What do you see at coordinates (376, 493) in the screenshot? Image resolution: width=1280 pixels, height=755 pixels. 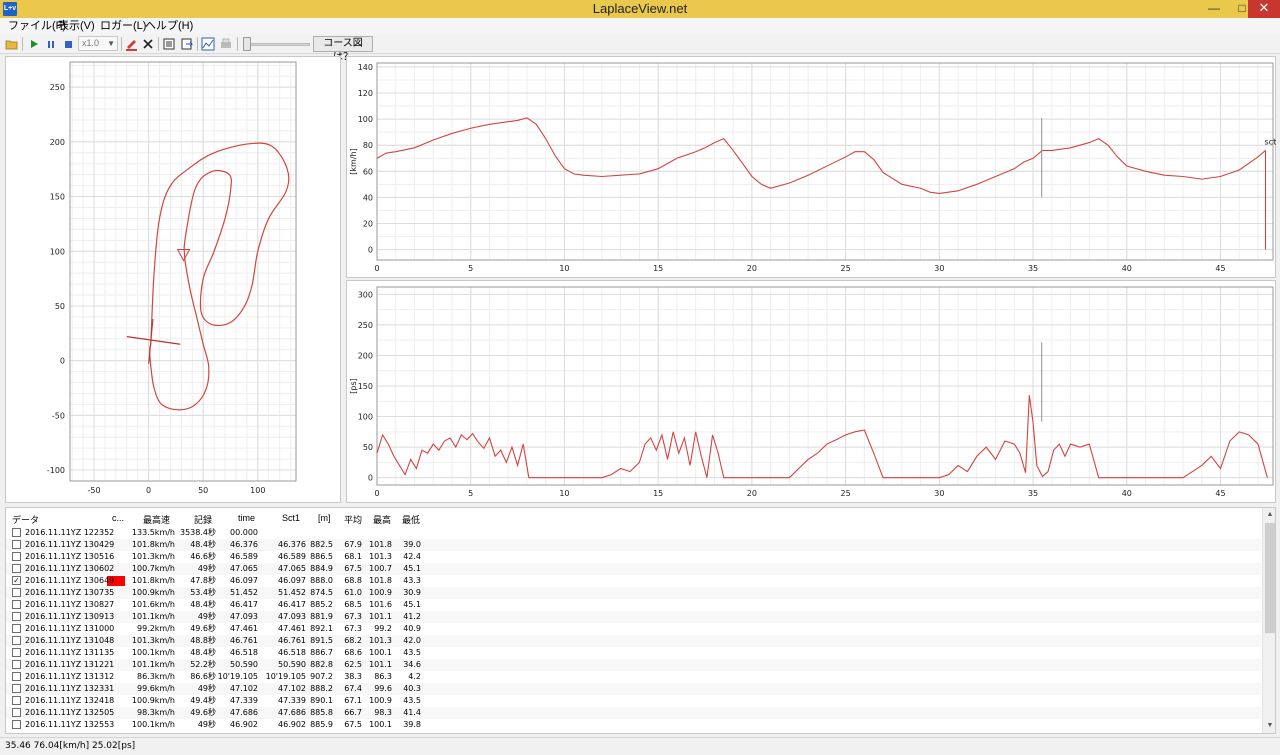 I see `x-tick-label: 0` at bounding box center [376, 493].